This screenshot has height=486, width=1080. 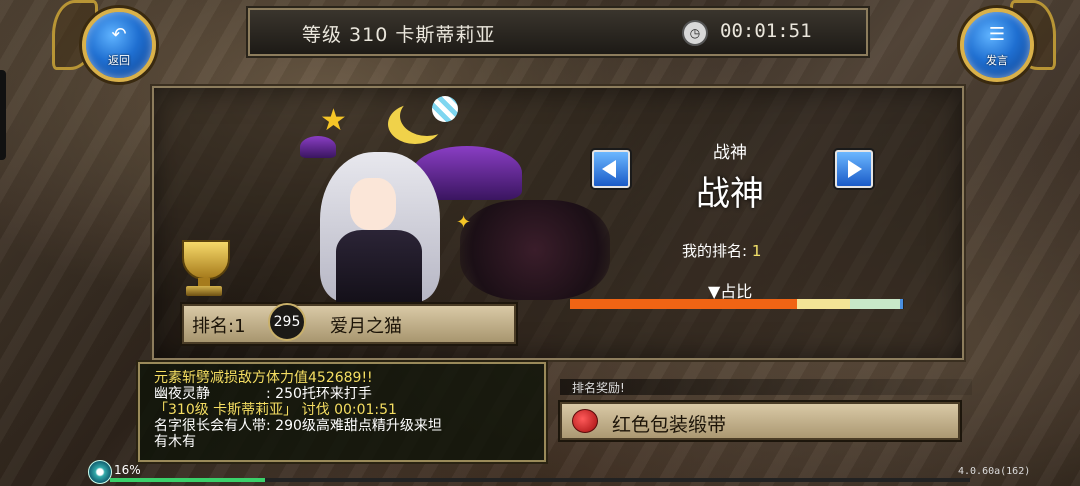 I want to click on device-edge, so click(x=3, y=115).